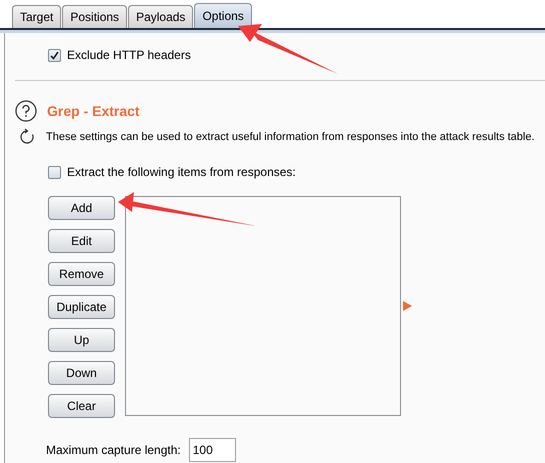 This screenshot has width=545, height=463. Describe the element at coordinates (407, 305) in the screenshot. I see `expand-arrow-icon` at that location.